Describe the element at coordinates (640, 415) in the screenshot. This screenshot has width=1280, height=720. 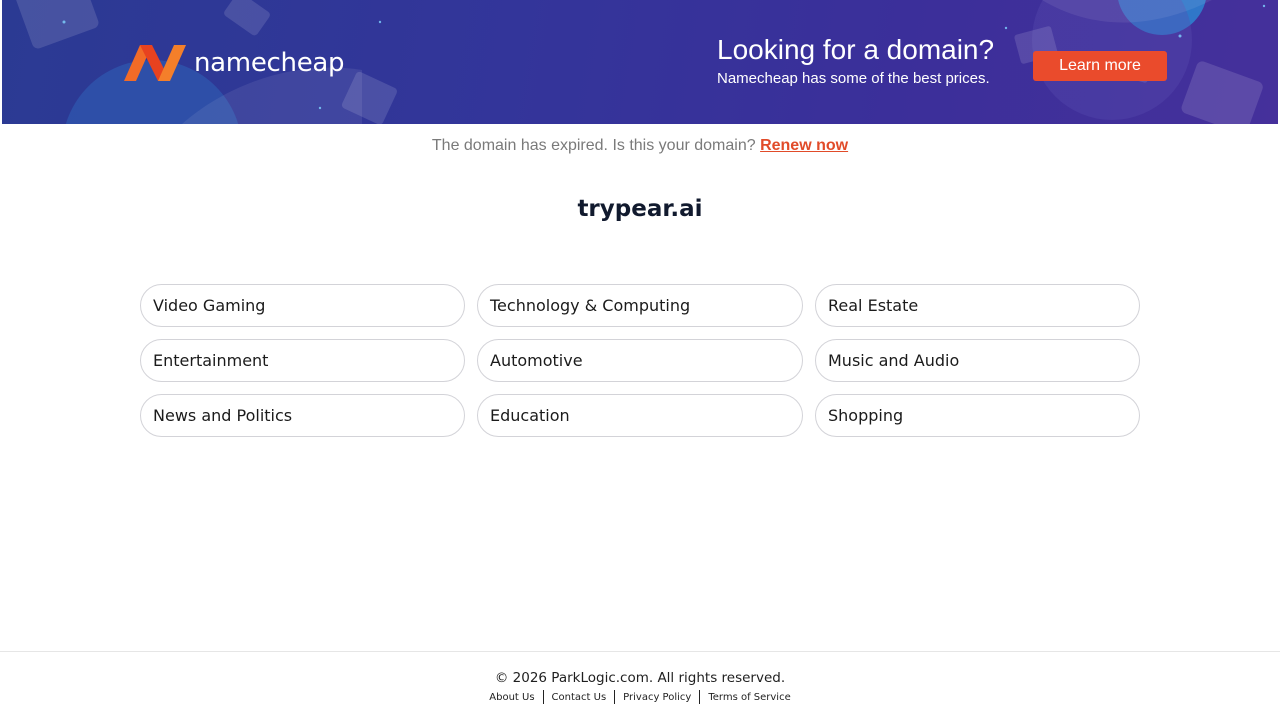
I see `category-link: Education` at that location.